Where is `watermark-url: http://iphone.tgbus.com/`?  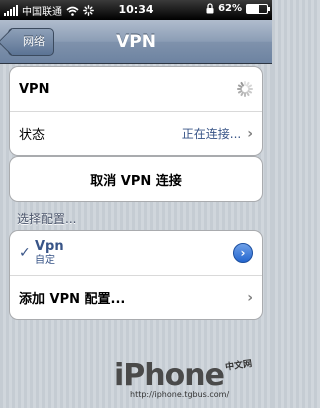
watermark-url: http://iphone.tgbus.com/ is located at coordinates (180, 394).